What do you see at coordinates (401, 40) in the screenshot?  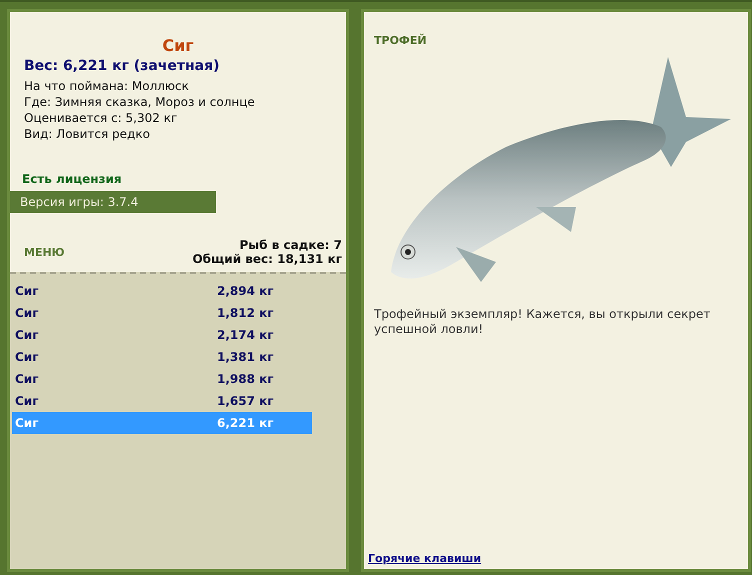 I see `trophy-heading: ТРОФЕЙ` at bounding box center [401, 40].